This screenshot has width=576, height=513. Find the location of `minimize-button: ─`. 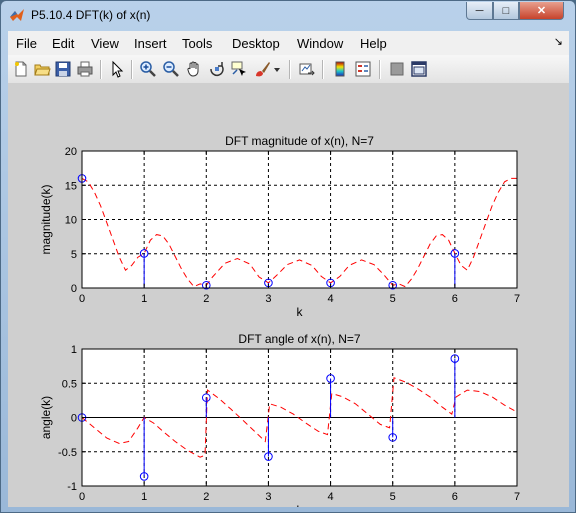

minimize-button: ─ is located at coordinates (479, 11).